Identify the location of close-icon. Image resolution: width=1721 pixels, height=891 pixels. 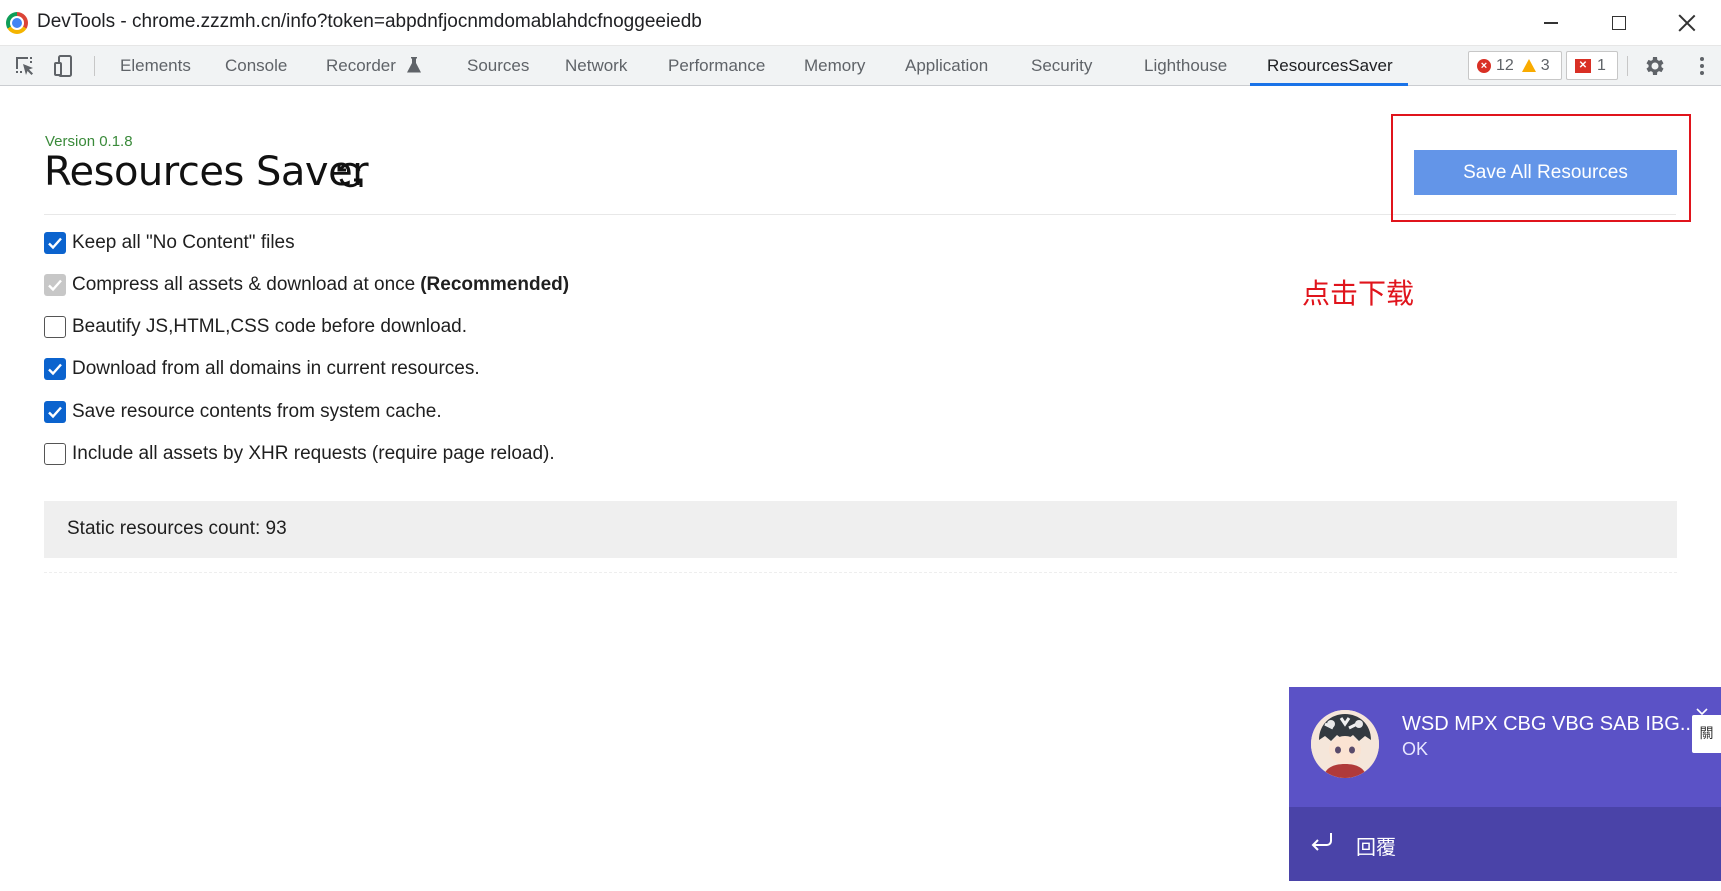
(1687, 23).